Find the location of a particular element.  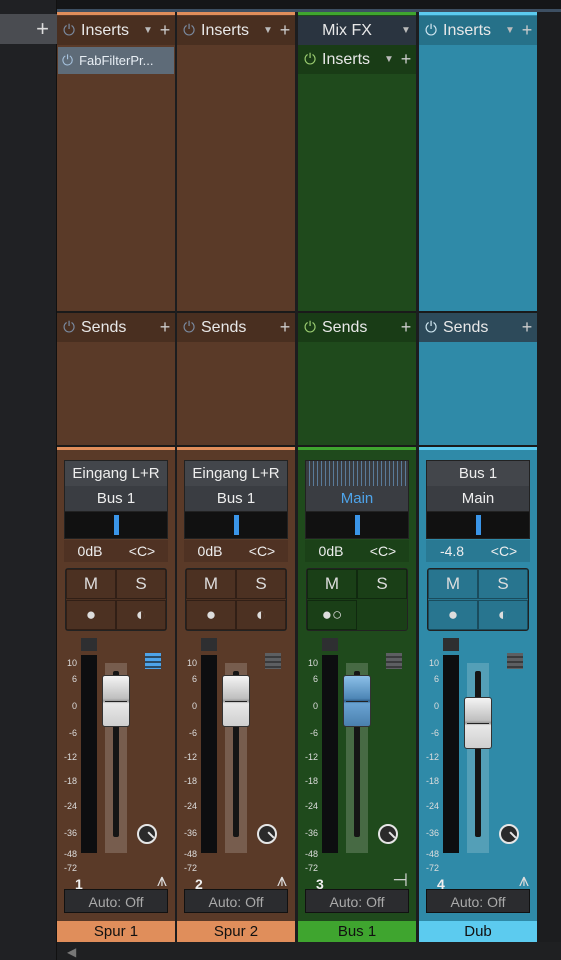

link-icon: ●○ is located at coordinates (332, 615).